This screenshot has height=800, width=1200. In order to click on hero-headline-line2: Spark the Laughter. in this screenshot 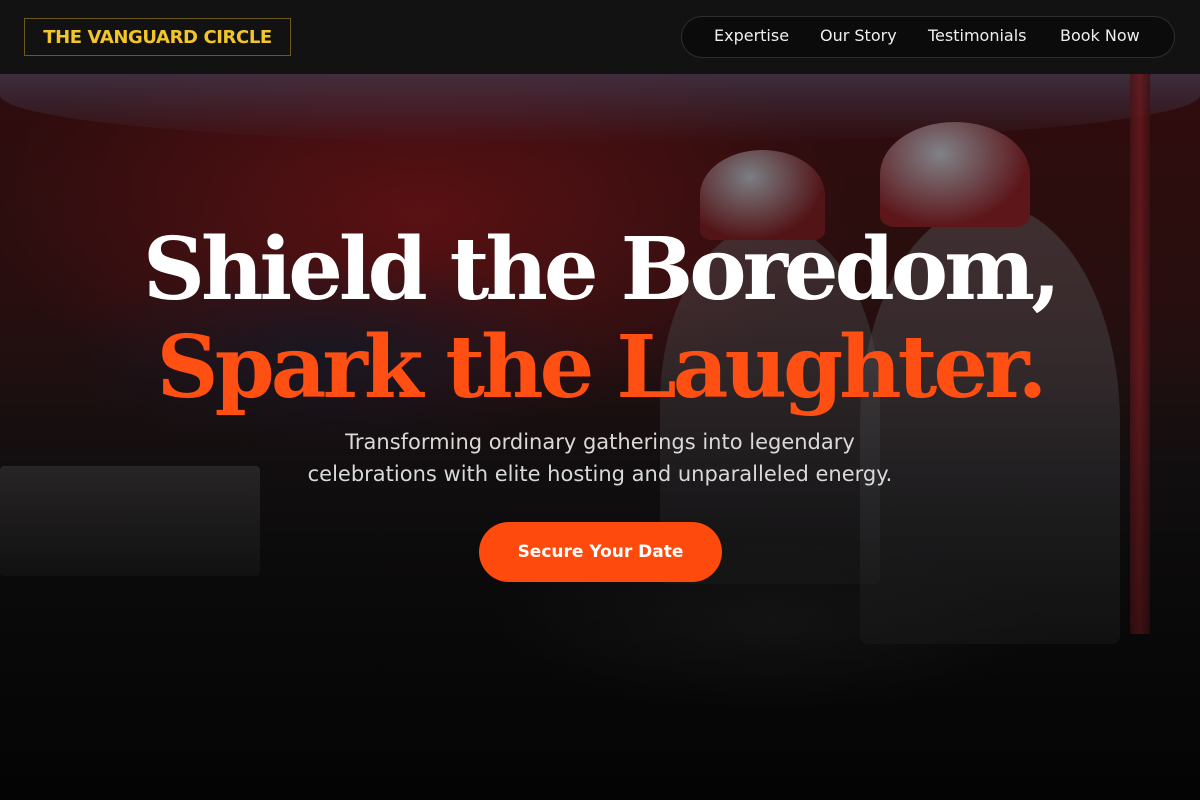, I will do `click(602, 367)`.